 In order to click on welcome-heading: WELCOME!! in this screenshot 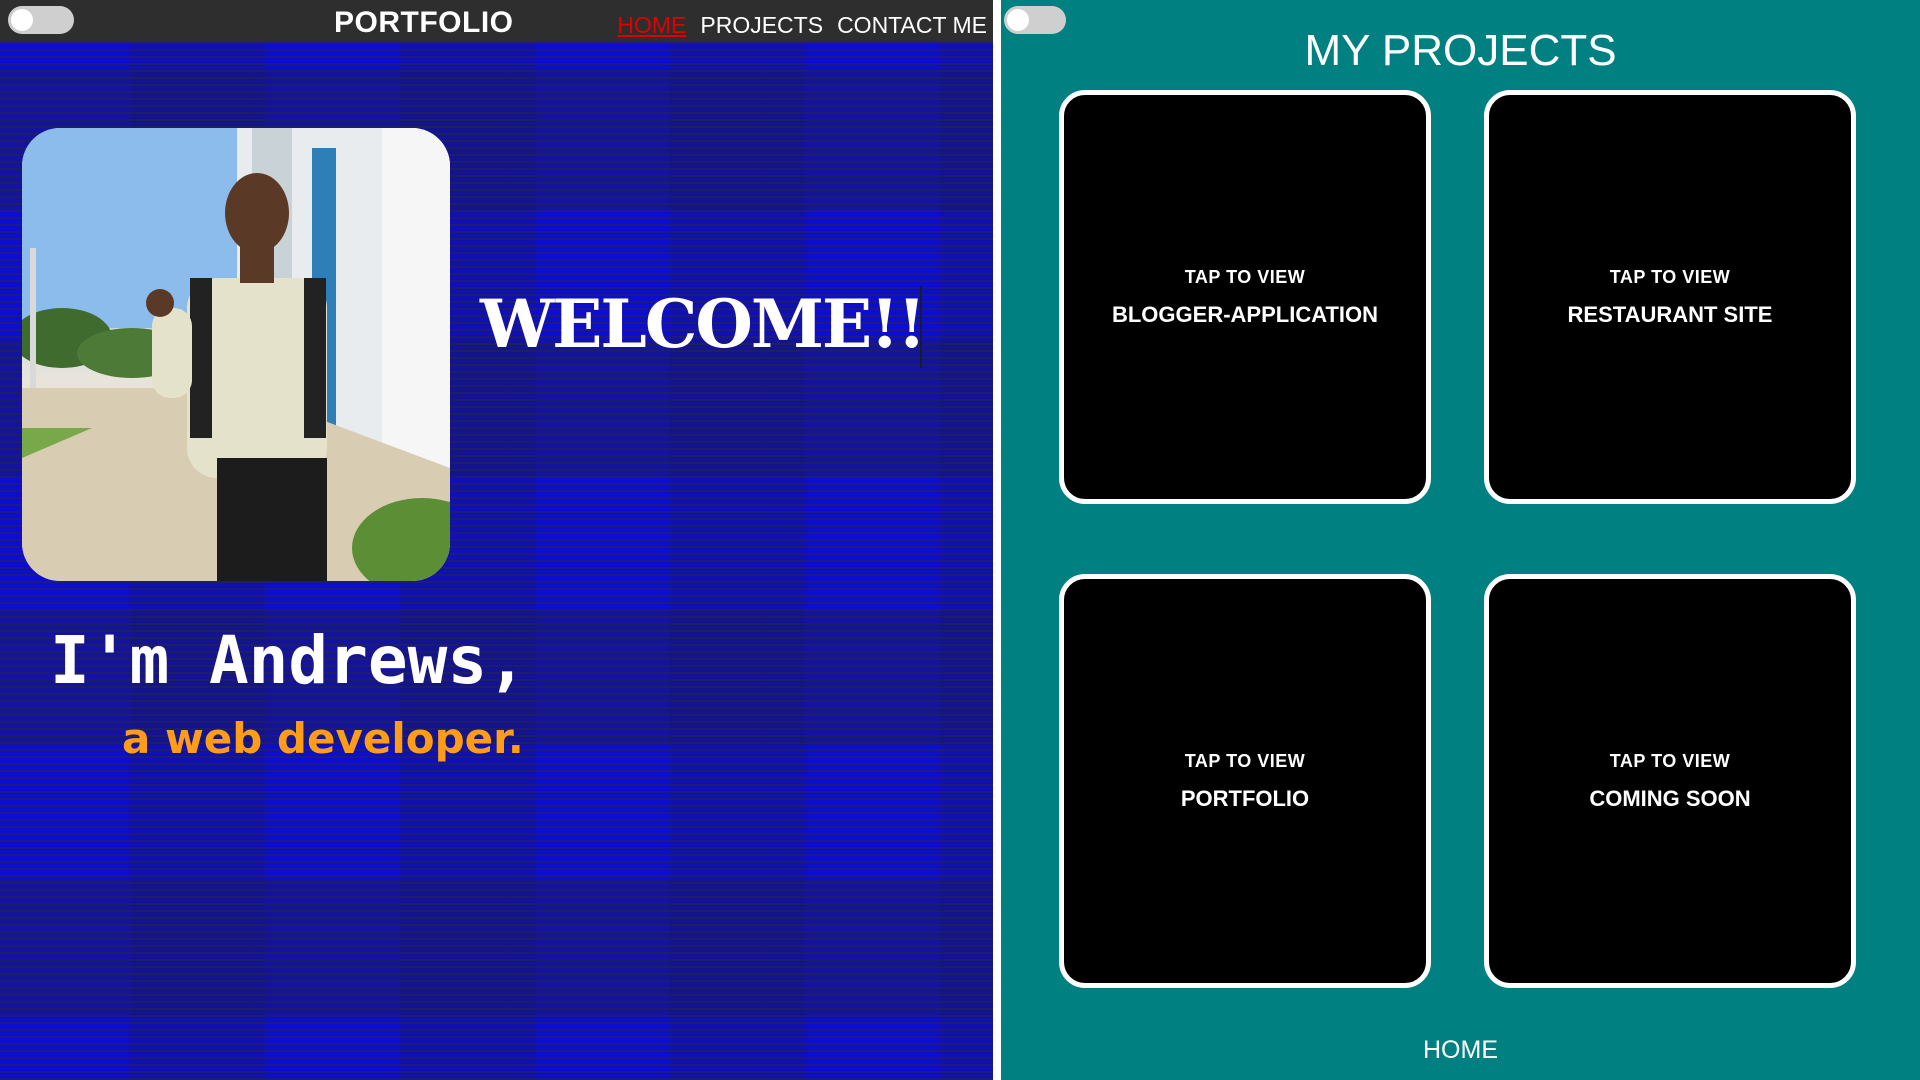, I will do `click(703, 324)`.